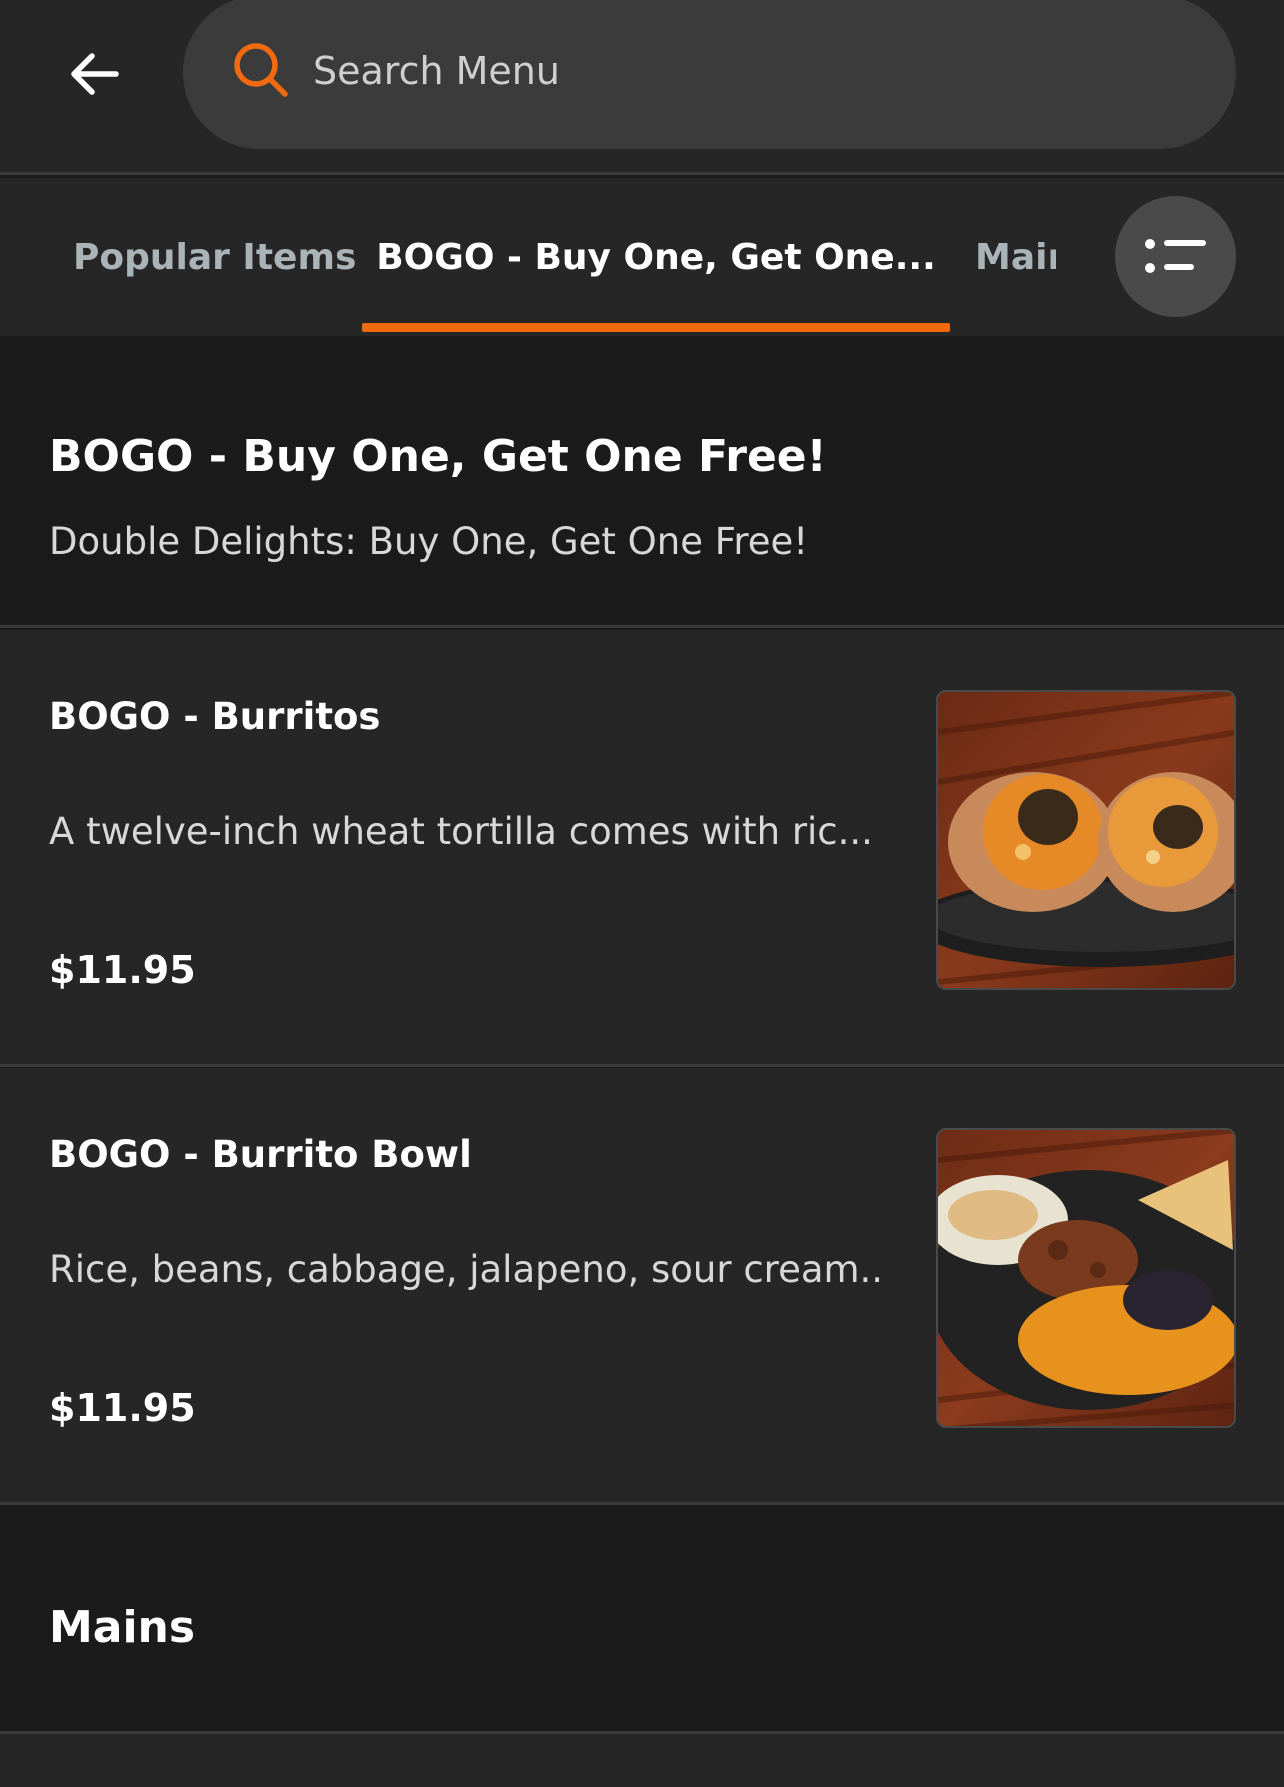 This screenshot has height=1787, width=1284. What do you see at coordinates (1086, 1278) in the screenshot?
I see `burrito-bowl-photo` at bounding box center [1086, 1278].